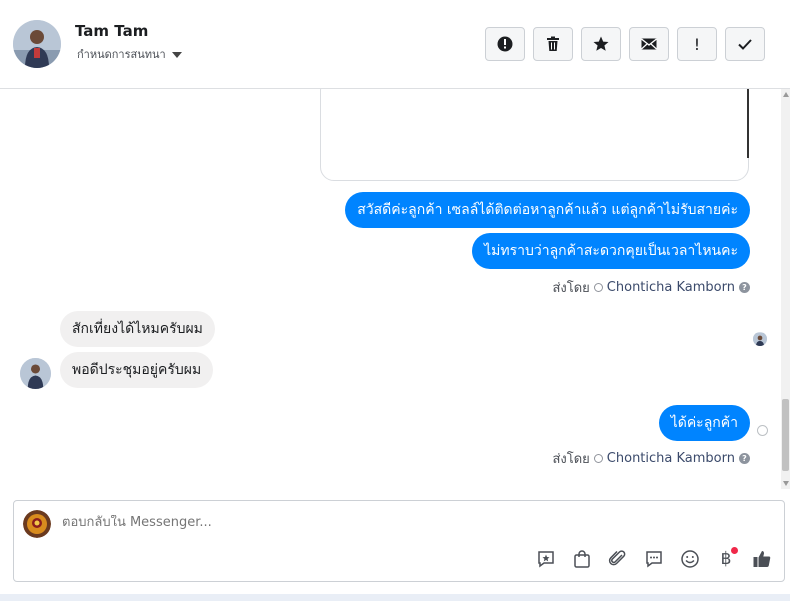 Image resolution: width=790 pixels, height=601 pixels. Describe the element at coordinates (121, 54) in the screenshot. I see `conversation-settings-label: กำหนดการสนทนา` at that location.